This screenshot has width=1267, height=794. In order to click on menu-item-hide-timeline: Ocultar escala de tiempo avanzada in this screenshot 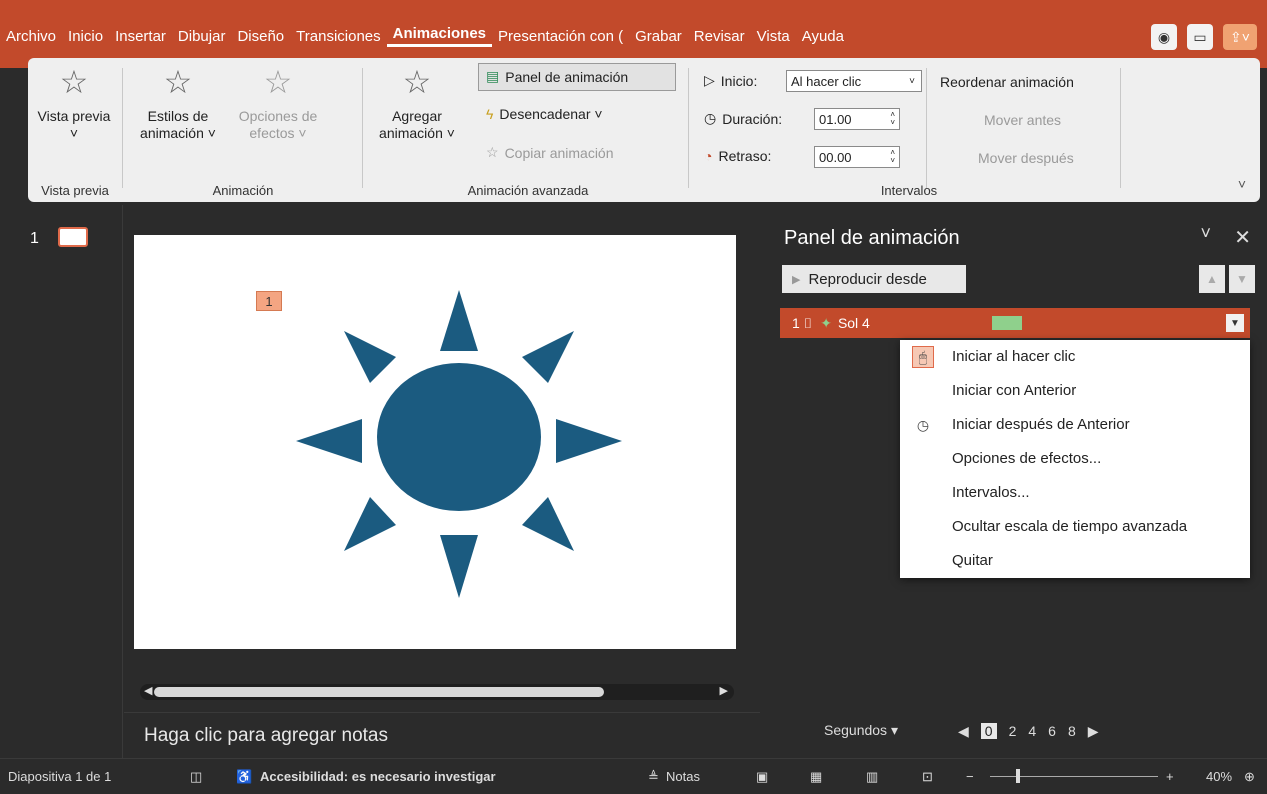, I will do `click(1069, 526)`.